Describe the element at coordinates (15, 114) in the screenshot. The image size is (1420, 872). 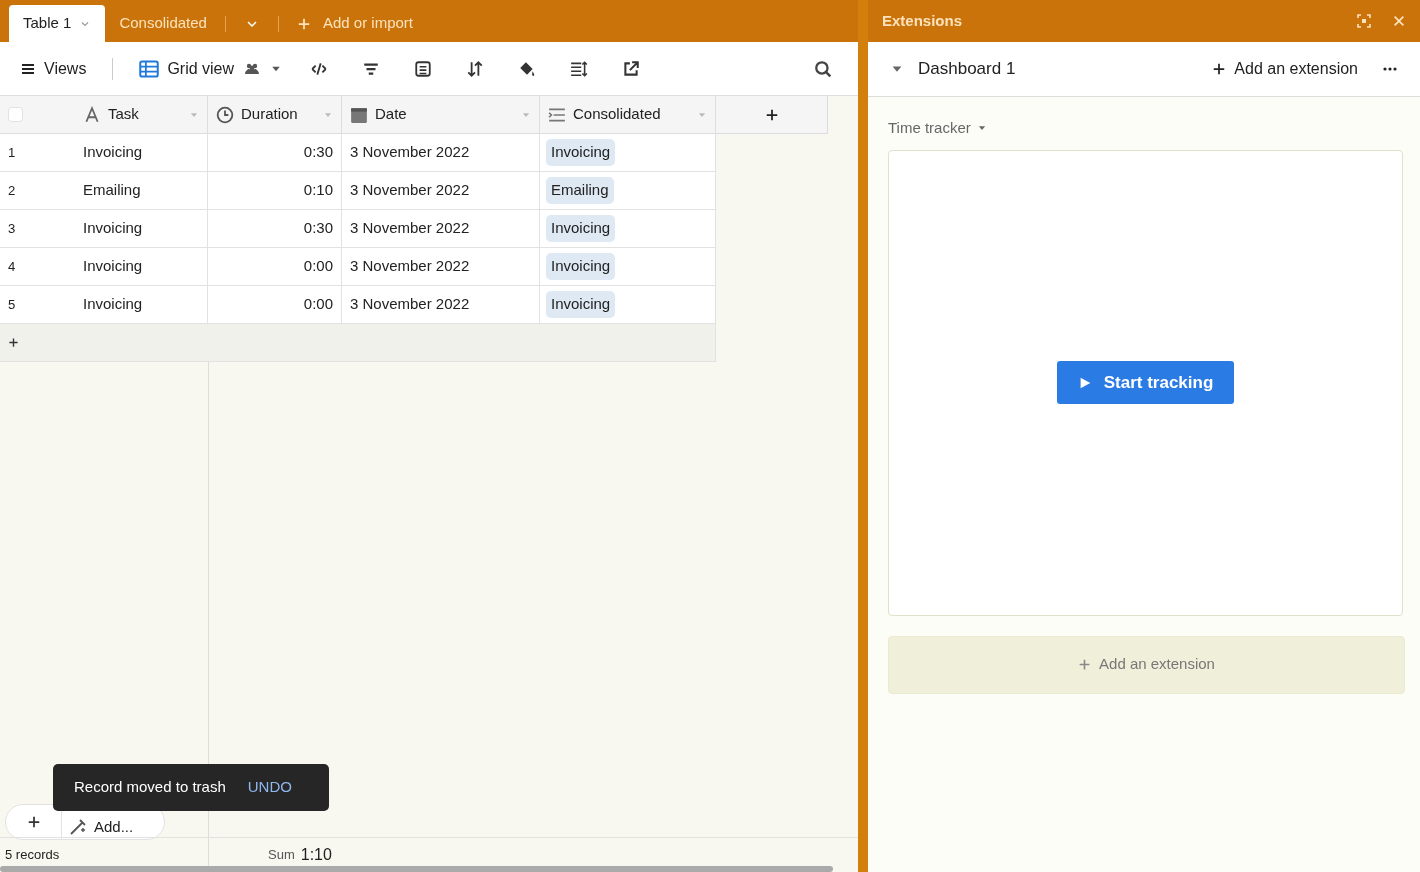
I see `select-all-checkbox` at that location.